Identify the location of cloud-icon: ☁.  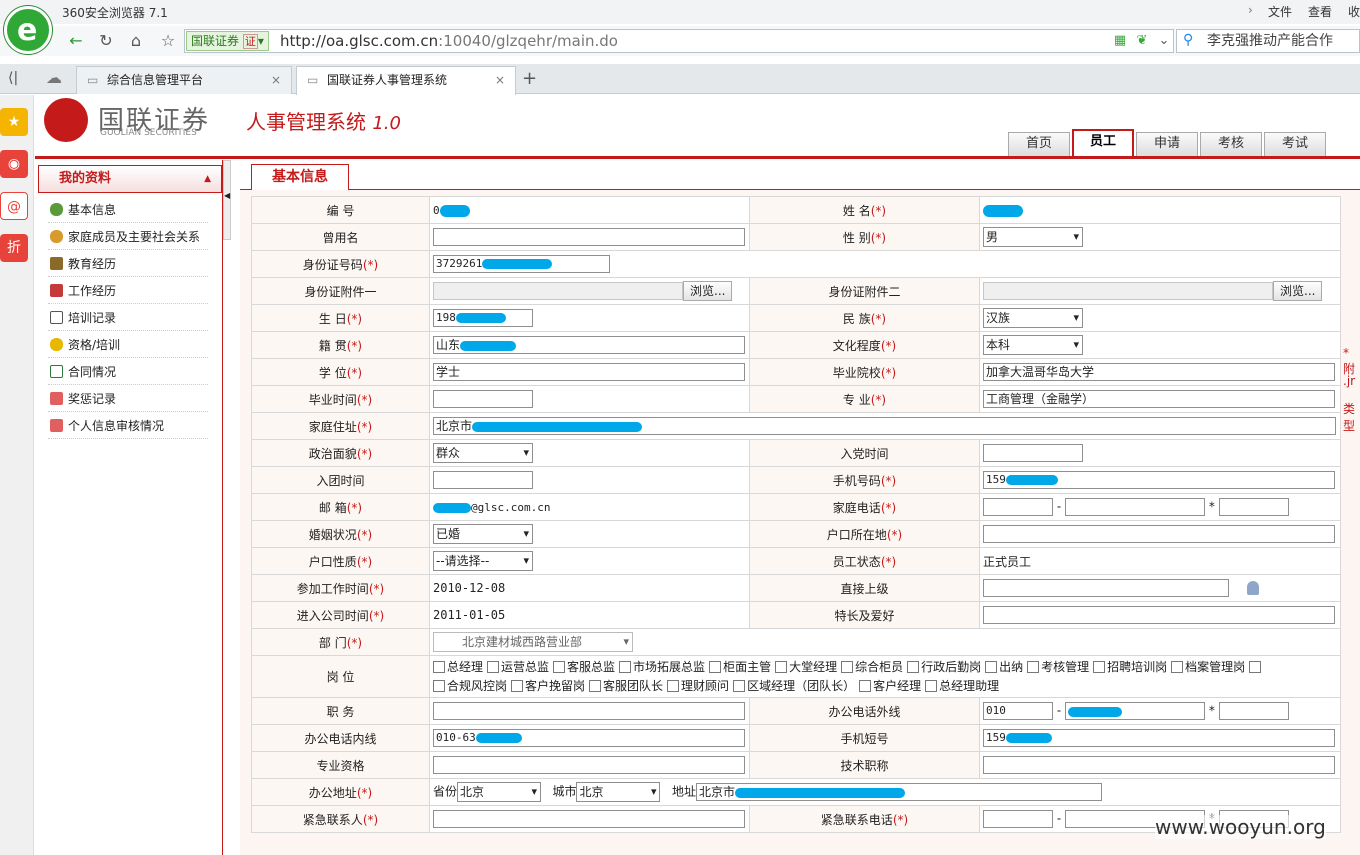
(54, 77).